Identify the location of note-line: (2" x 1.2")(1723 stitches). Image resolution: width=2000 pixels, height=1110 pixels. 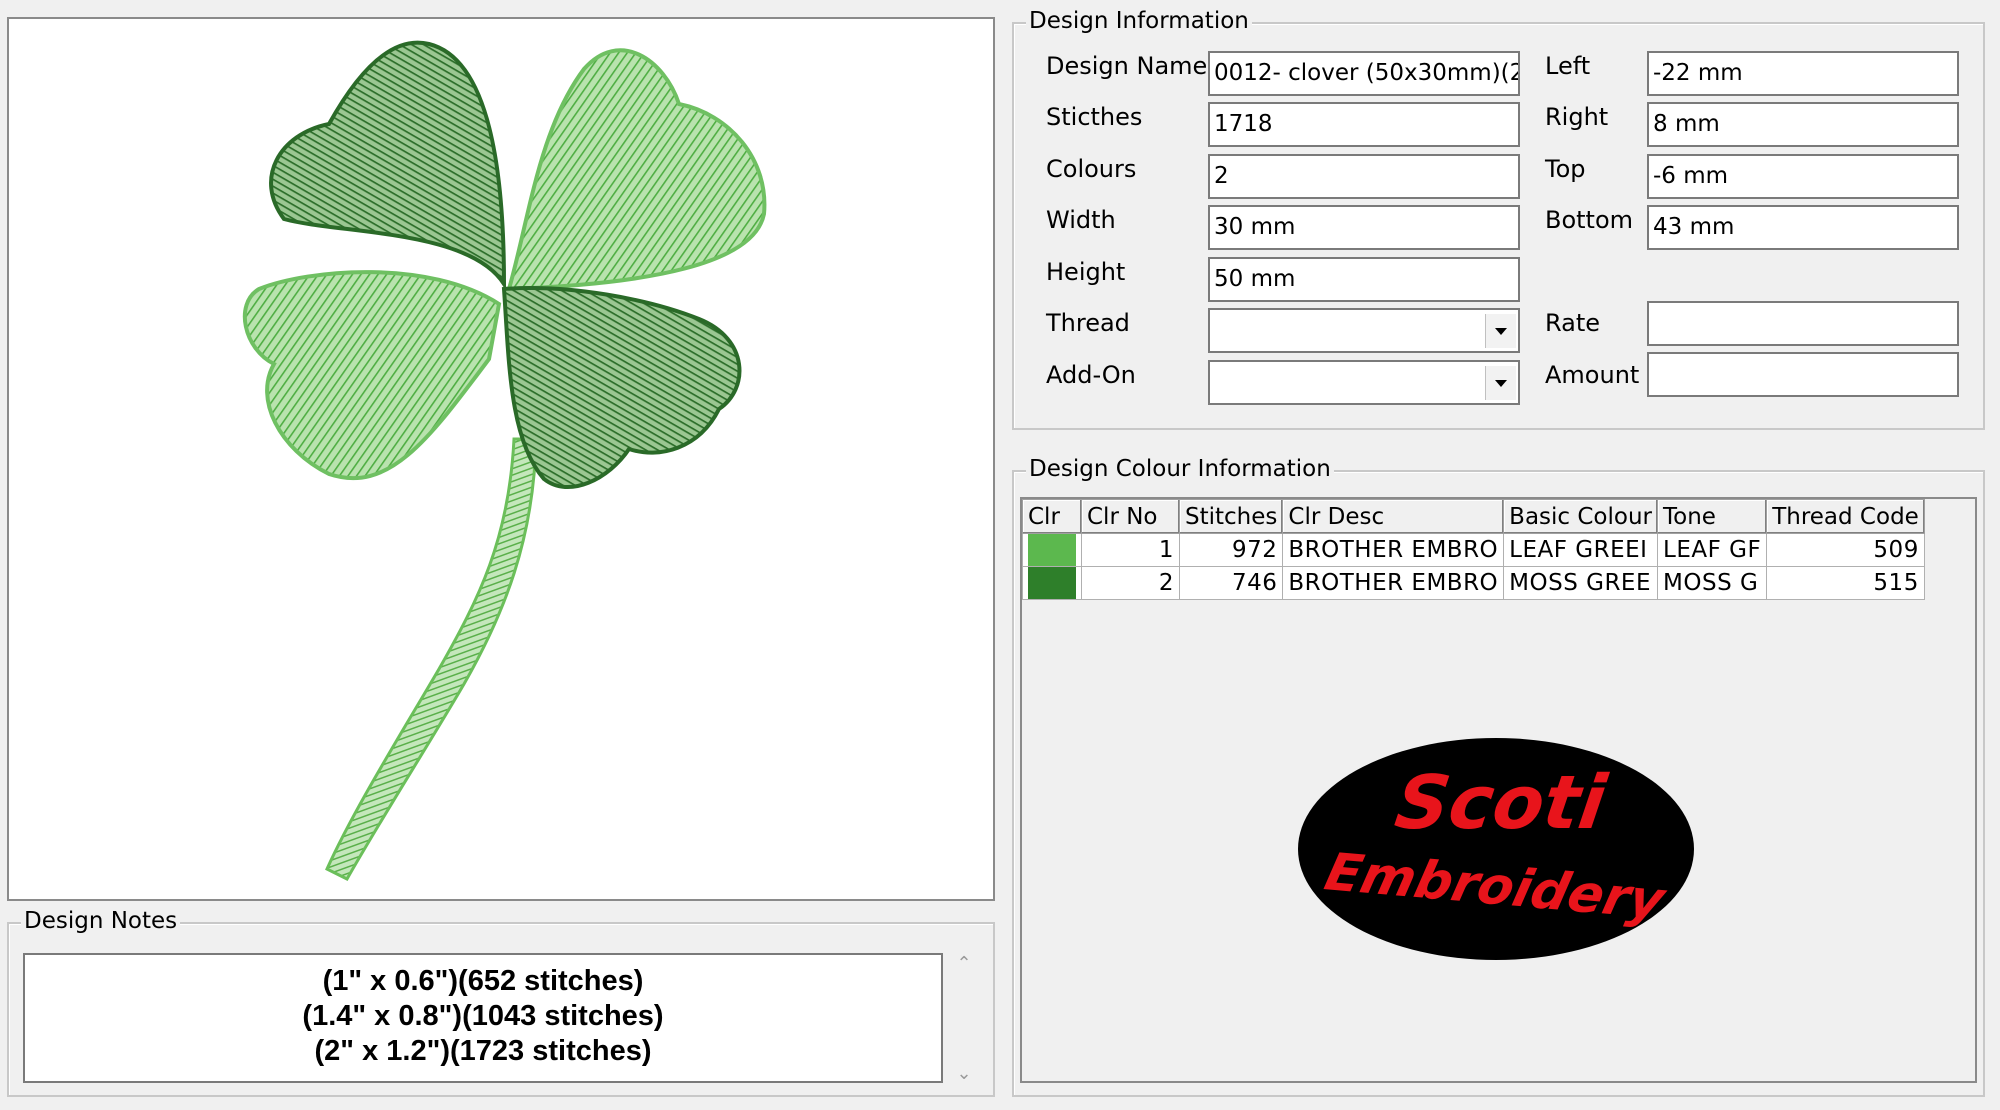
(483, 1051).